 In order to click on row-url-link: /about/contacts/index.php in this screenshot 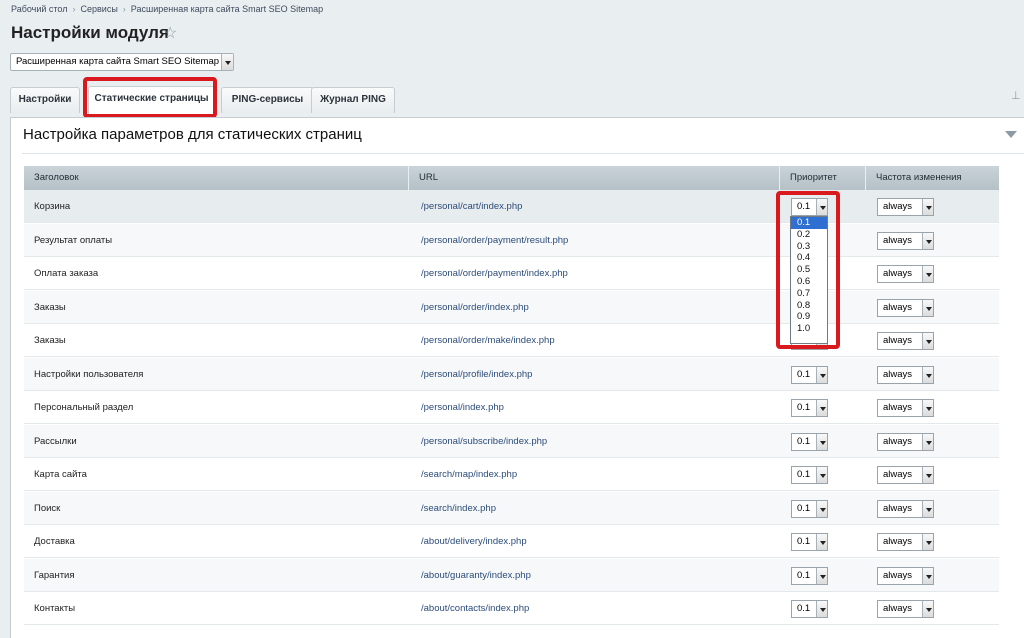, I will do `click(475, 608)`.